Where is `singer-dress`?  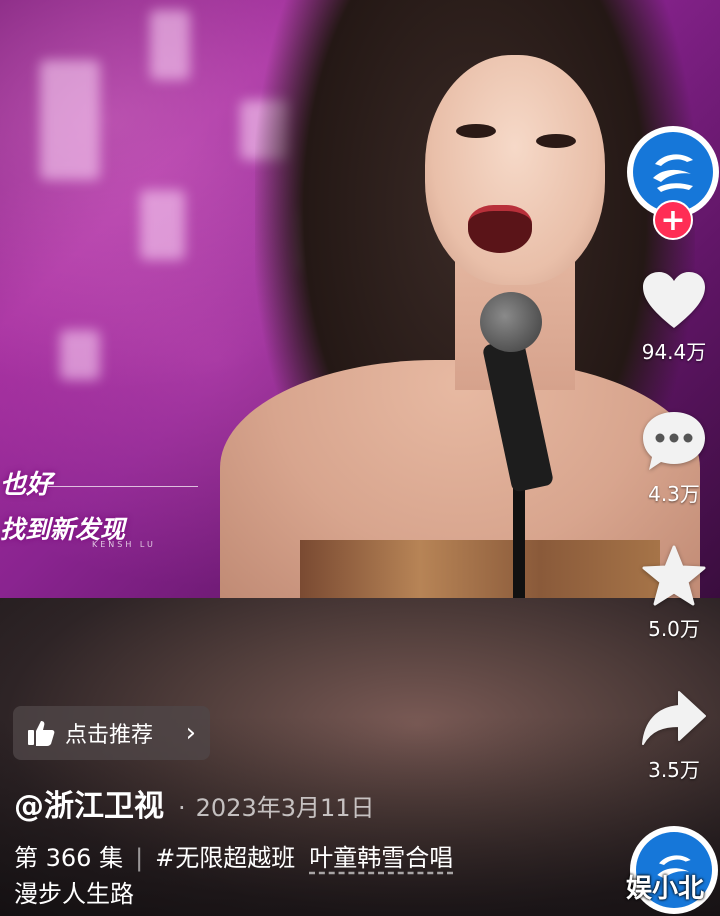 singer-dress is located at coordinates (480, 569).